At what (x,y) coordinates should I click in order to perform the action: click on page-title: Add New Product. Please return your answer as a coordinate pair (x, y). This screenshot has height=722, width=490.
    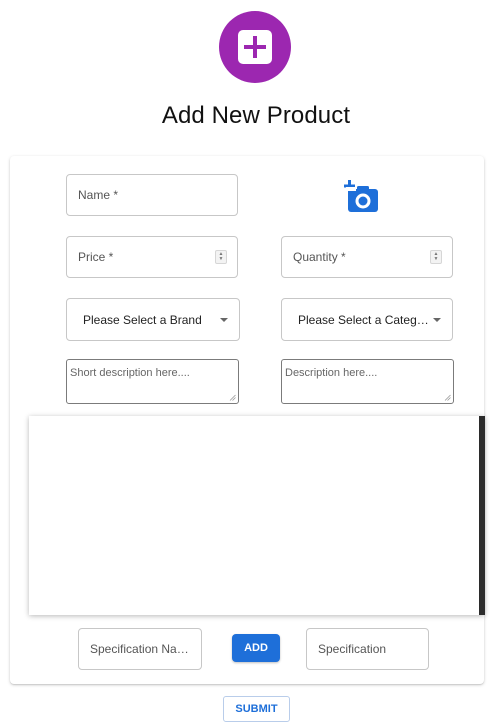
    Looking at the image, I should click on (256, 115).